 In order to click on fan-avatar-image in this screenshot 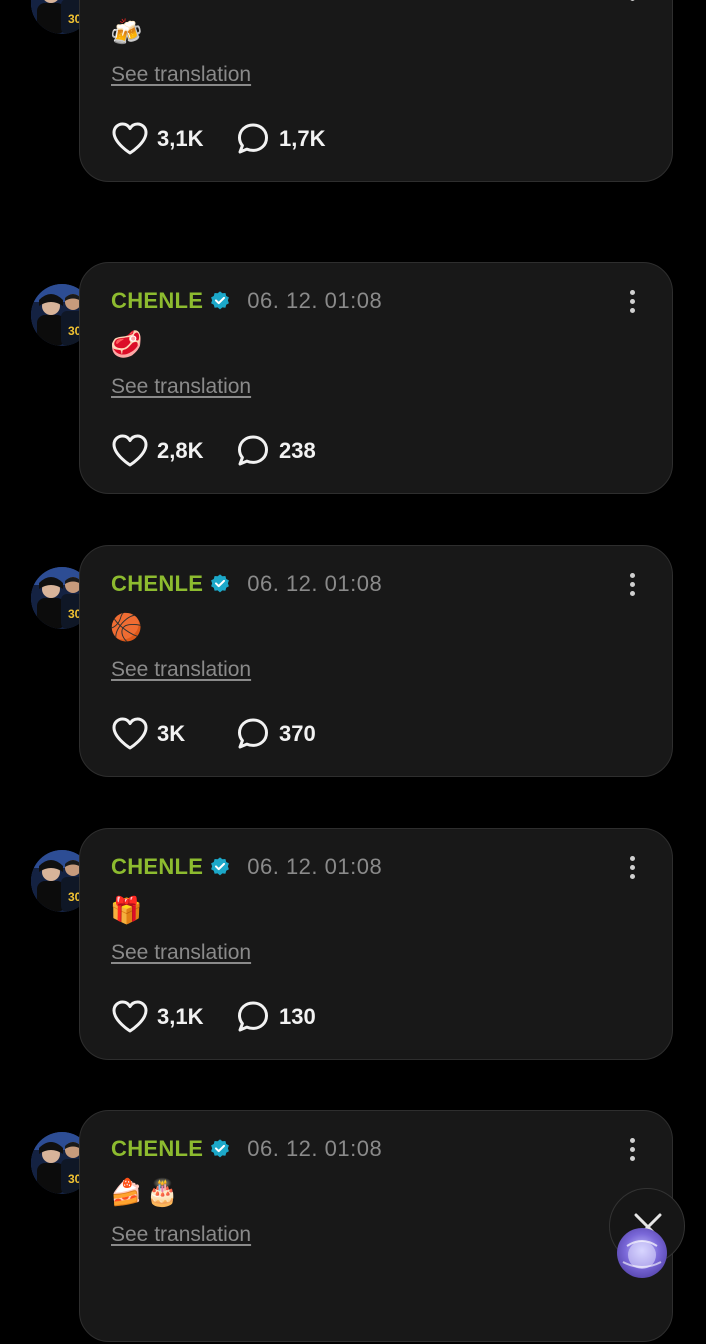, I will do `click(642, 1254)`.